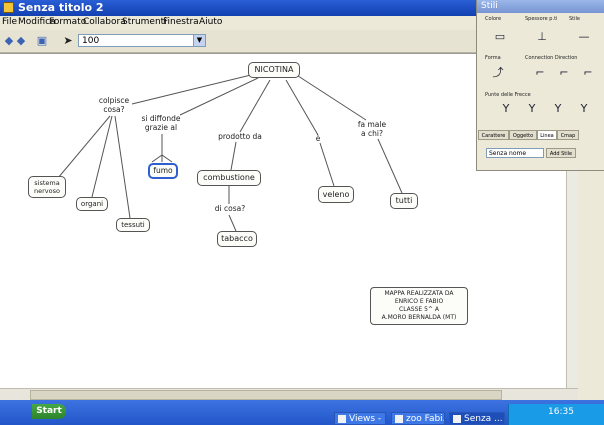  What do you see at coordinates (419, 301) in the screenshot?
I see `credits-line: ENRICO E FABIO` at bounding box center [419, 301].